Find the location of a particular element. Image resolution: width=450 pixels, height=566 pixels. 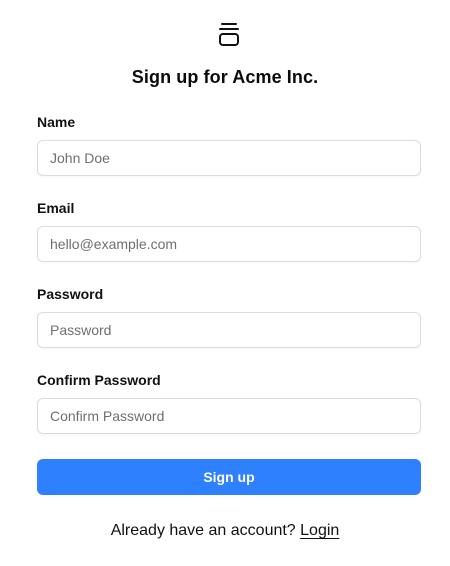

login-link: Login is located at coordinates (319, 530).